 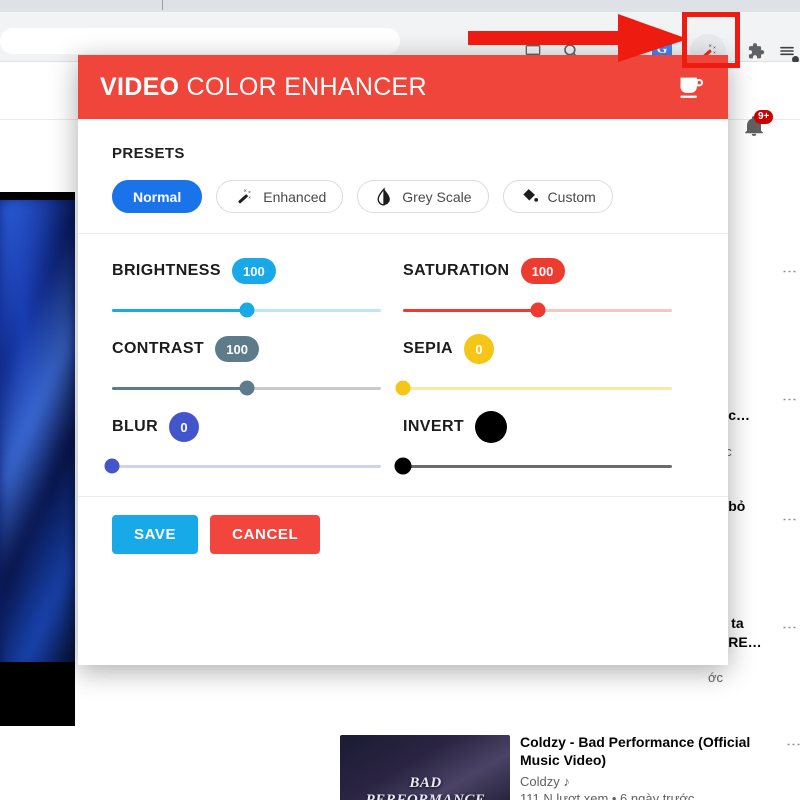 What do you see at coordinates (253, 449) in the screenshot?
I see `slider-blur: BLUR 0` at bounding box center [253, 449].